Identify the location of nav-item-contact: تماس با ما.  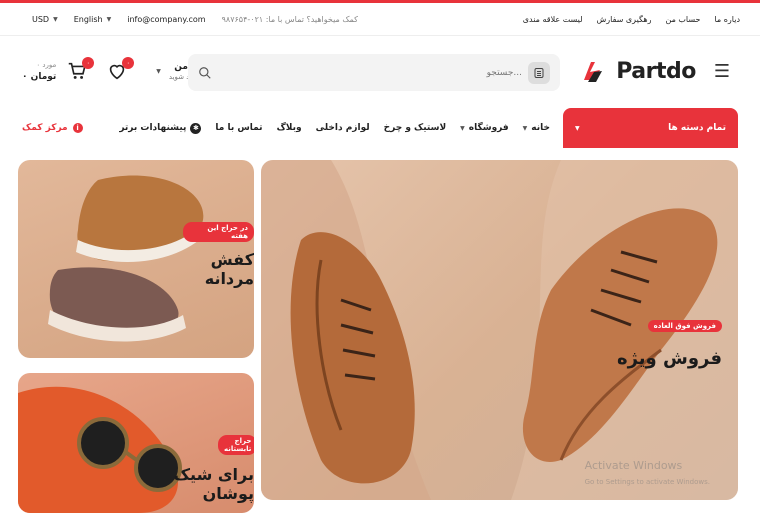
(238, 128).